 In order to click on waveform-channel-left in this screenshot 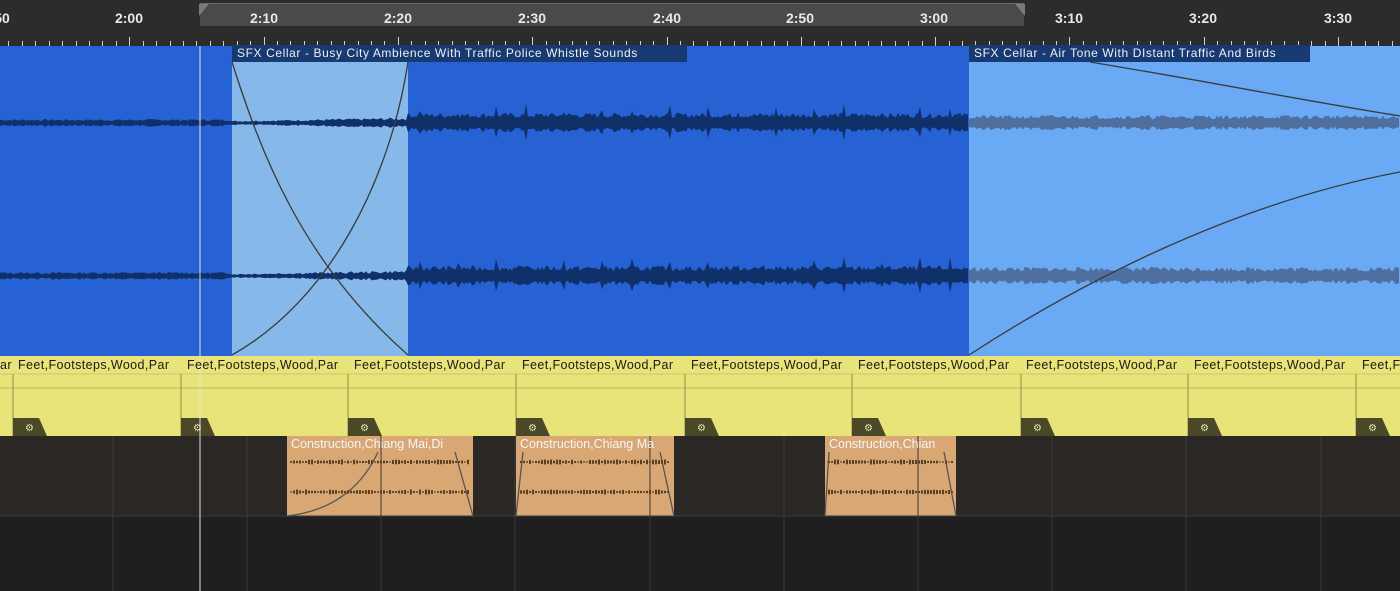, I will do `click(484, 122)`.